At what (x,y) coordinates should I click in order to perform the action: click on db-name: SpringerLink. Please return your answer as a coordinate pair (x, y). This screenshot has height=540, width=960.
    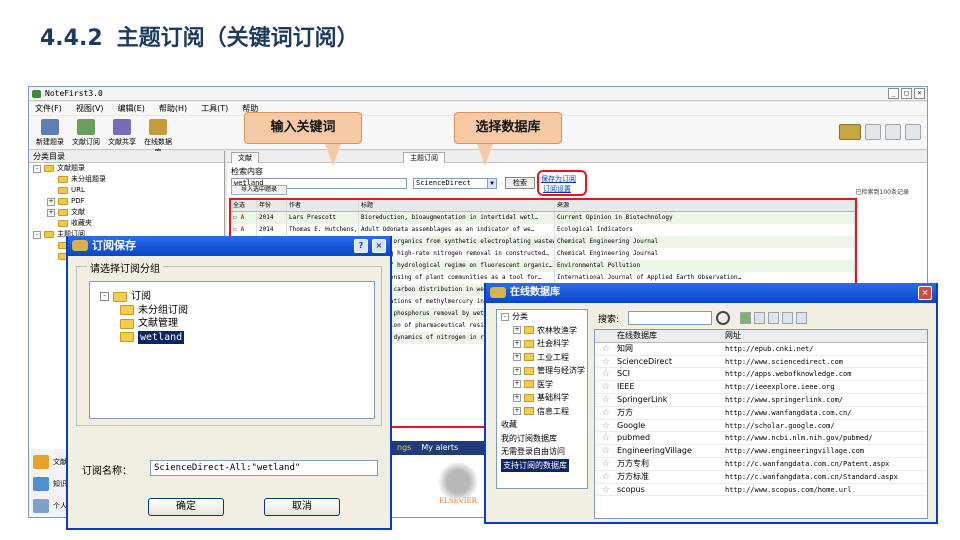
    Looking at the image, I should click on (671, 400).